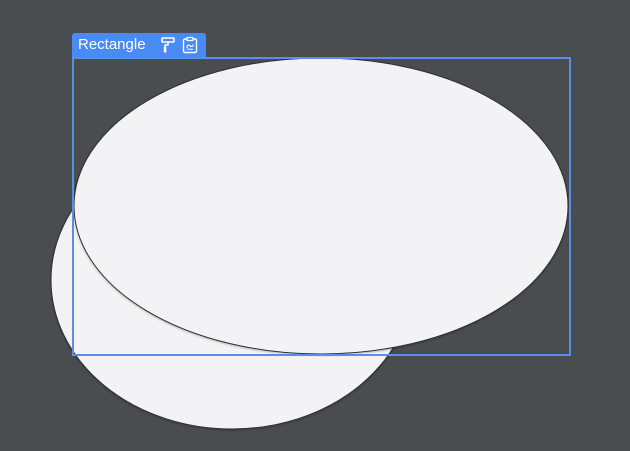  What do you see at coordinates (190, 45) in the screenshot?
I see `clipboard-icon` at bounding box center [190, 45].